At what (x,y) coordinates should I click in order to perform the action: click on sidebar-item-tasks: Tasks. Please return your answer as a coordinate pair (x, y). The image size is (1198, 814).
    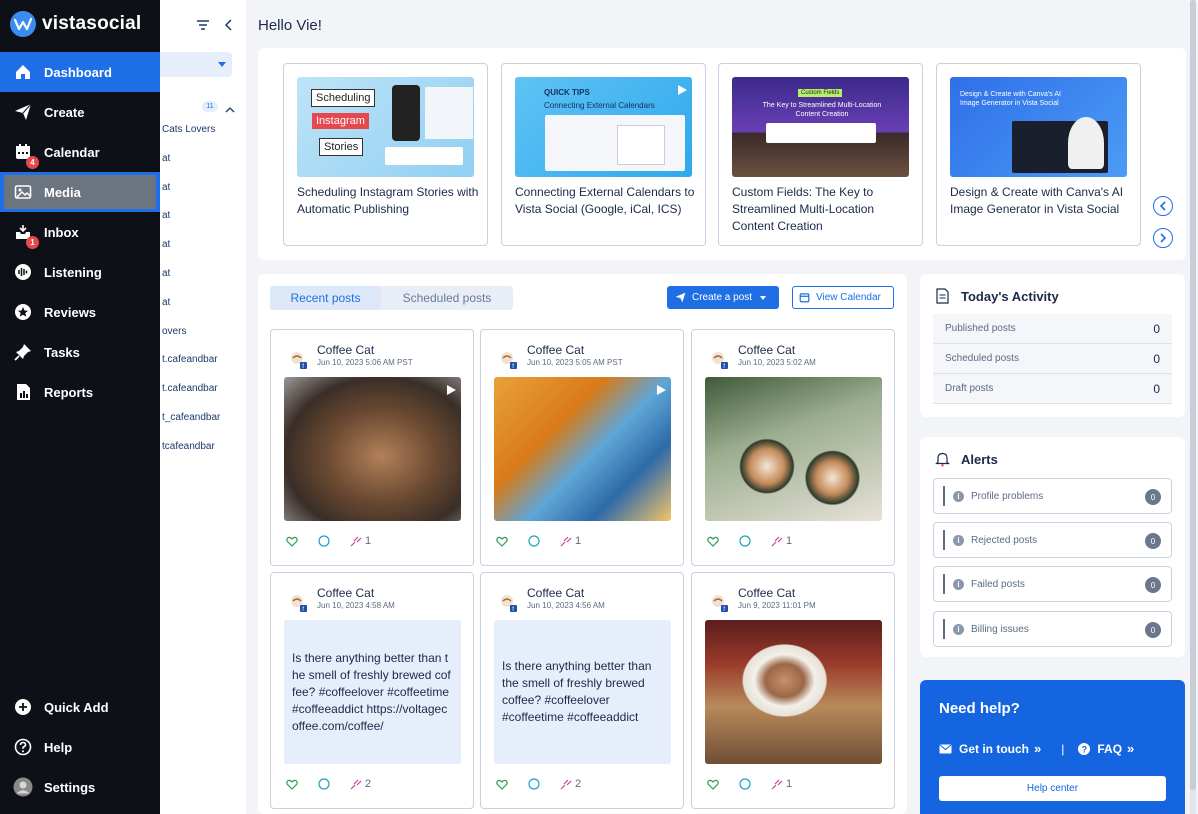
    Looking at the image, I should click on (80, 352).